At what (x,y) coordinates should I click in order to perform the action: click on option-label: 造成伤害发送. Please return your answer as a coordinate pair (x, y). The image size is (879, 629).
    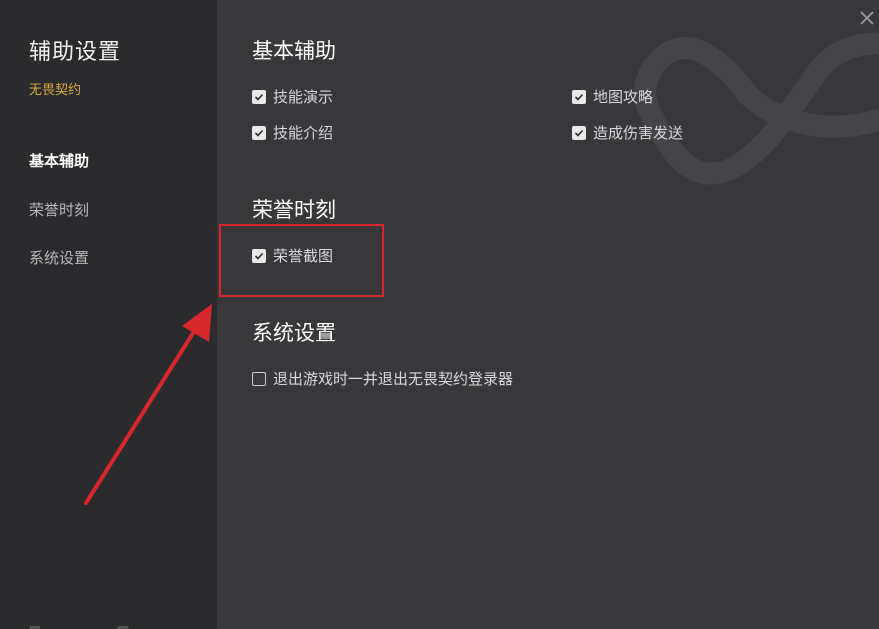
    Looking at the image, I should click on (638, 133).